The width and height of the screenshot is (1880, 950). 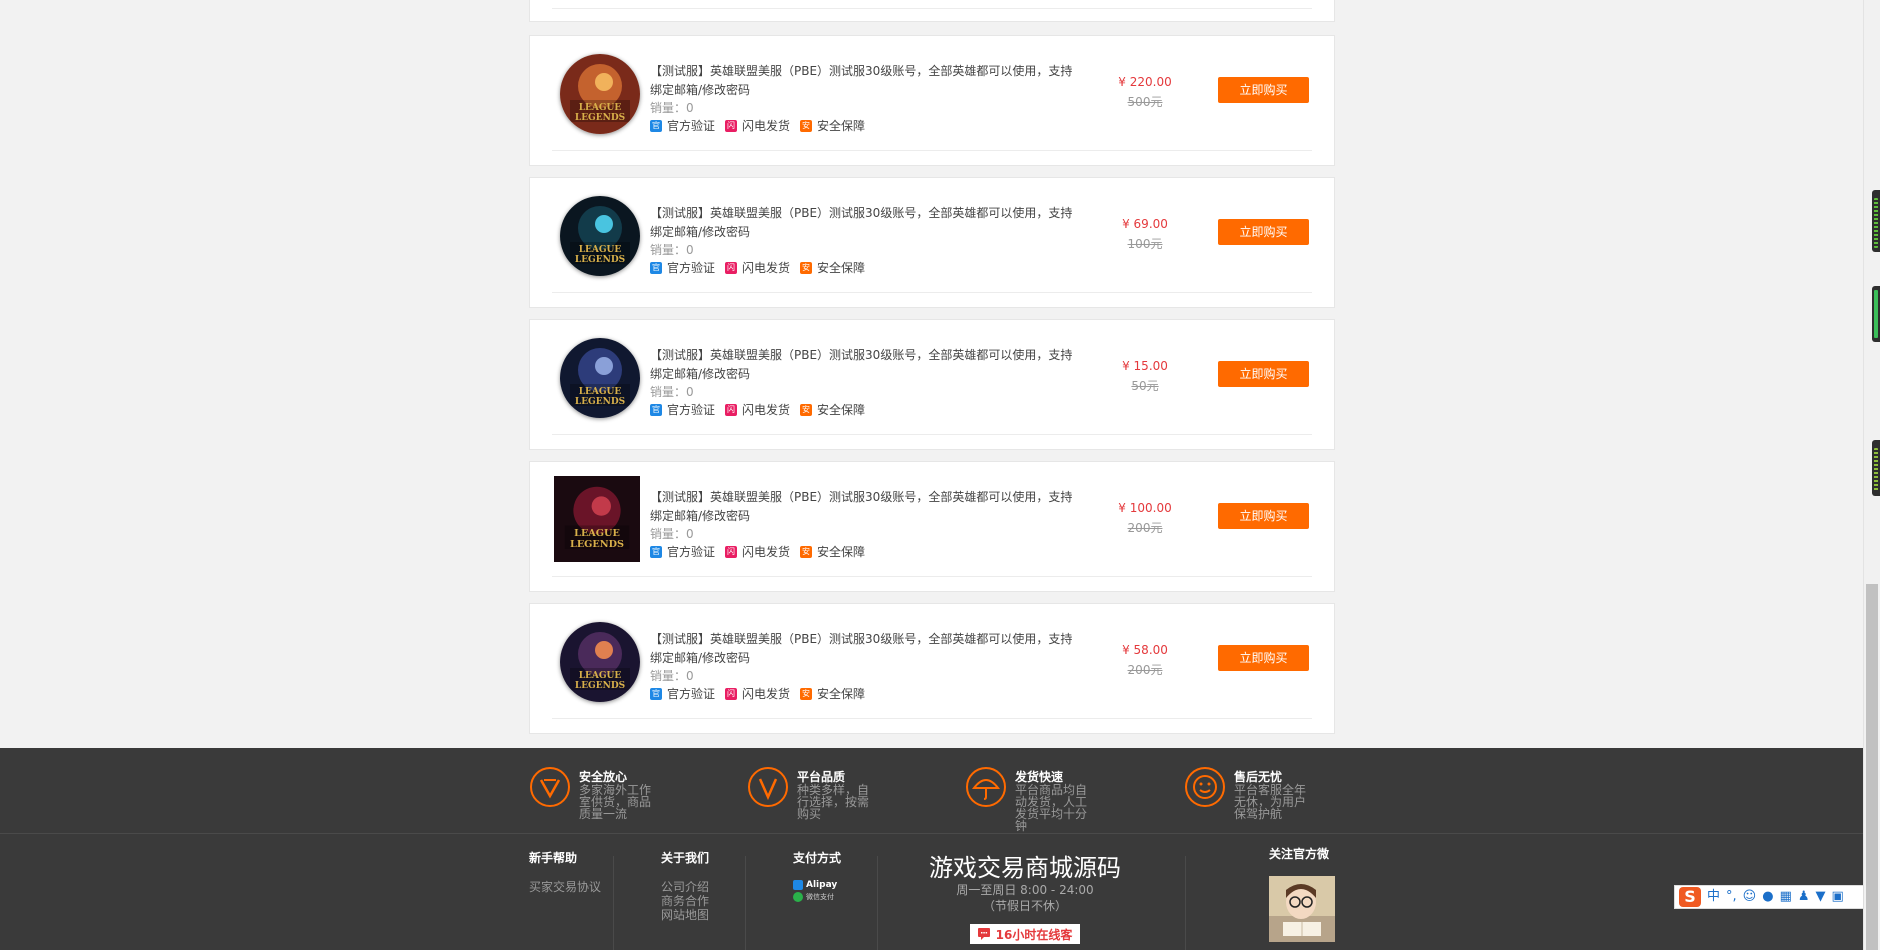 I want to click on current-price: ¥ 220.00, so click(x=1145, y=82).